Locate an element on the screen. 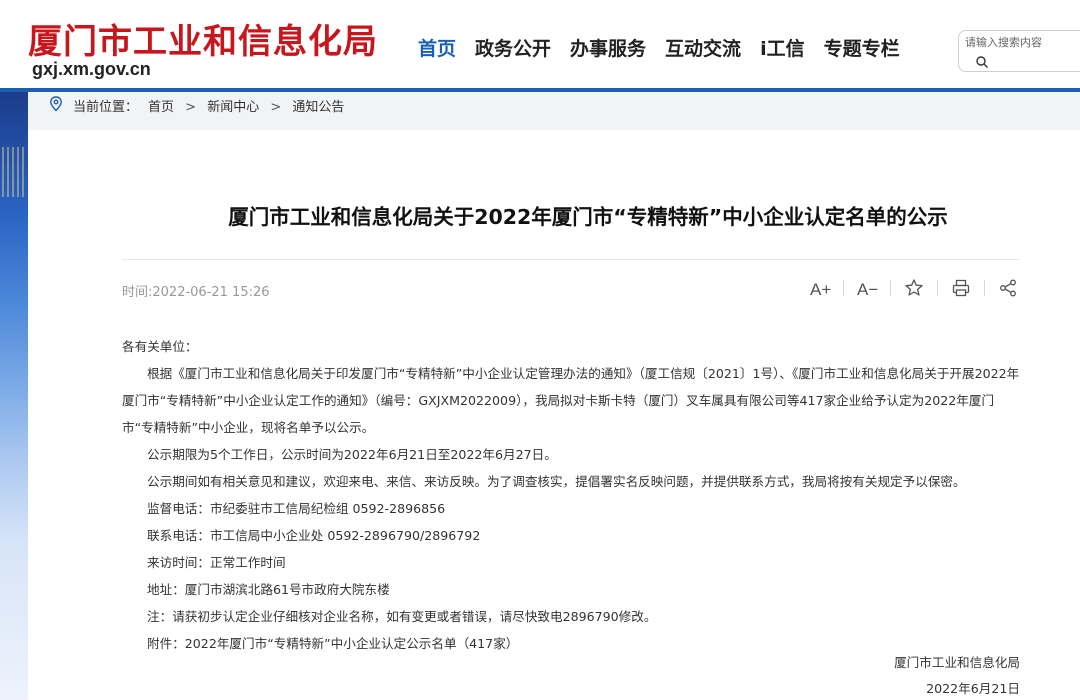  breadcrumb-item-home: 首页 is located at coordinates (161, 107).